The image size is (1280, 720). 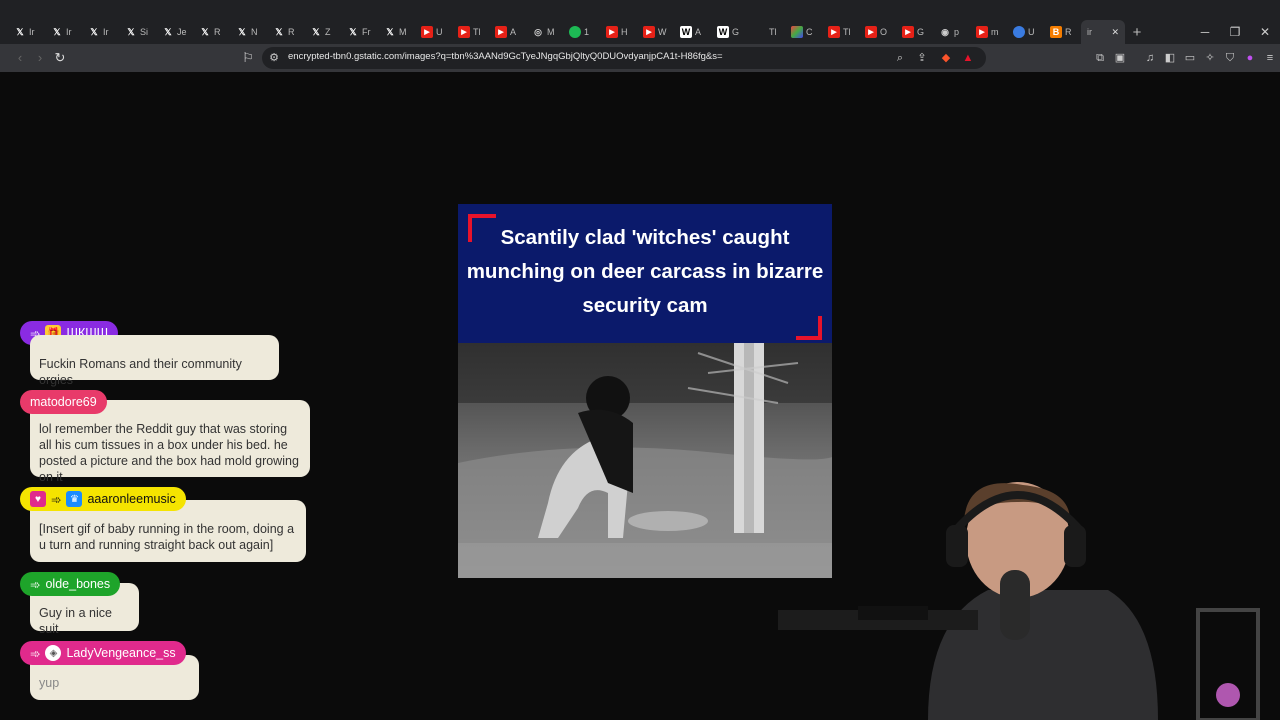 What do you see at coordinates (900, 58) in the screenshot?
I see `zoom-icon: ⌕` at bounding box center [900, 58].